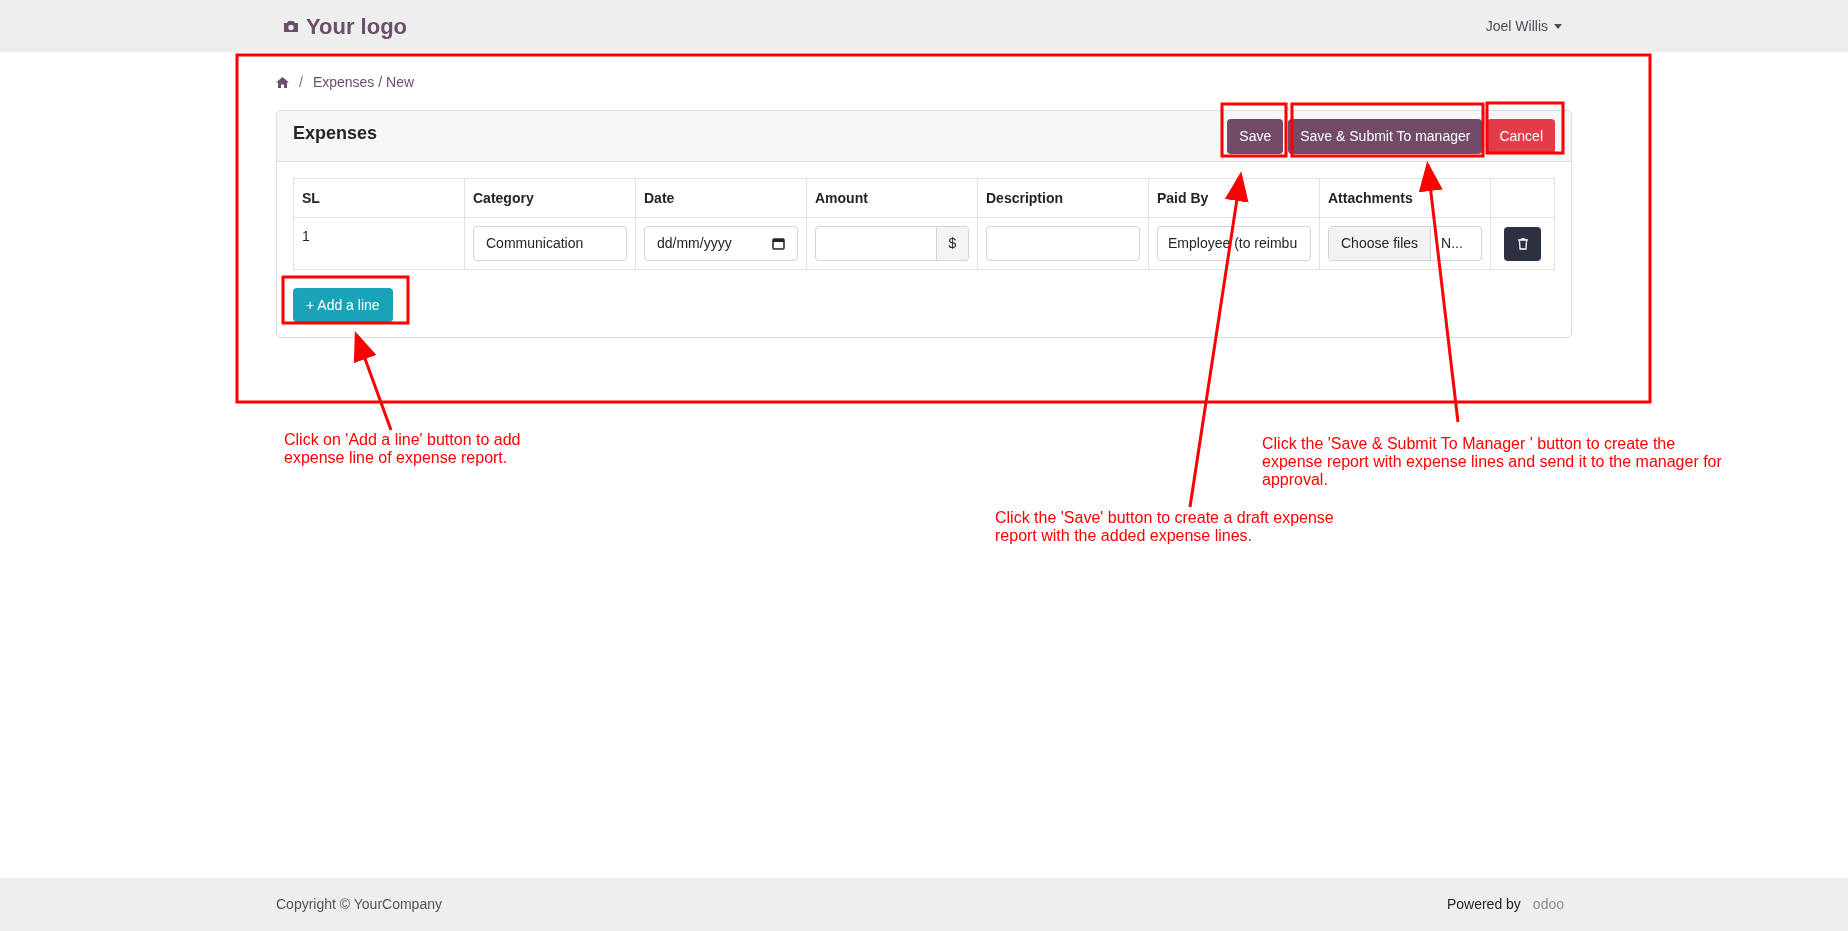  Describe the element at coordinates (550, 198) in the screenshot. I see `column-header: Category` at that location.